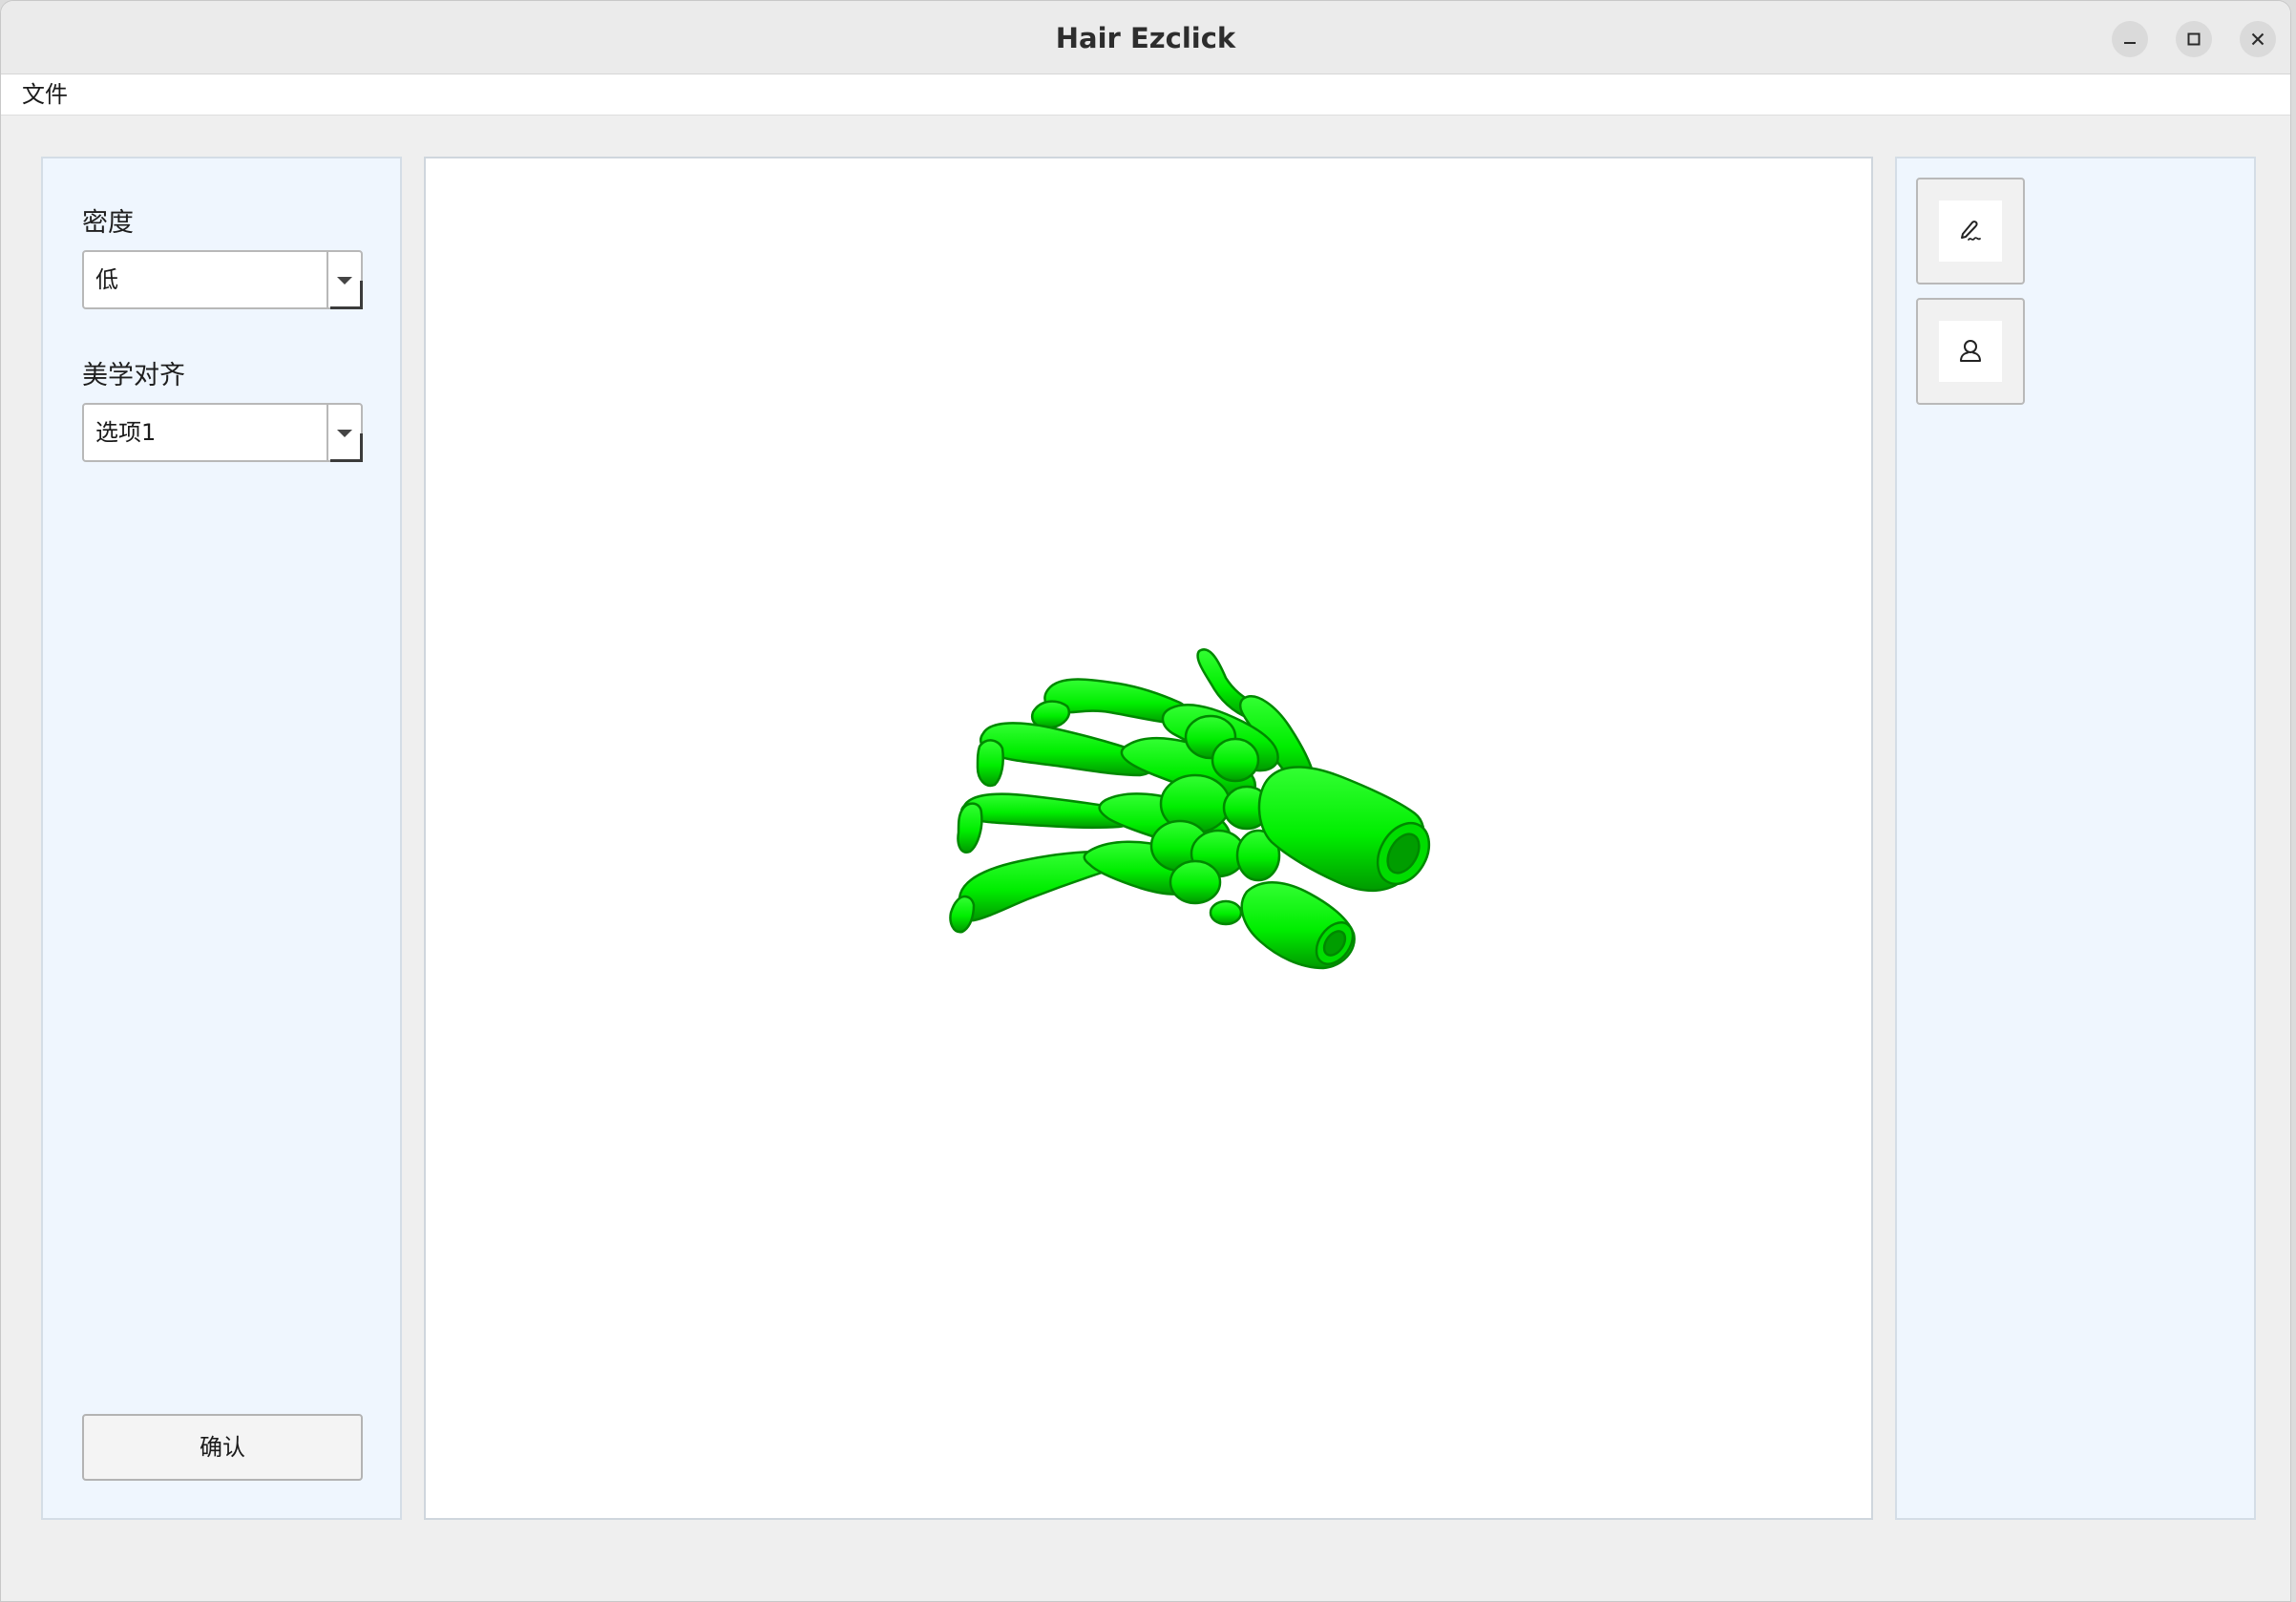 Image resolution: width=2296 pixels, height=1602 pixels. I want to click on alignment-label: 美学对齐, so click(134, 375).